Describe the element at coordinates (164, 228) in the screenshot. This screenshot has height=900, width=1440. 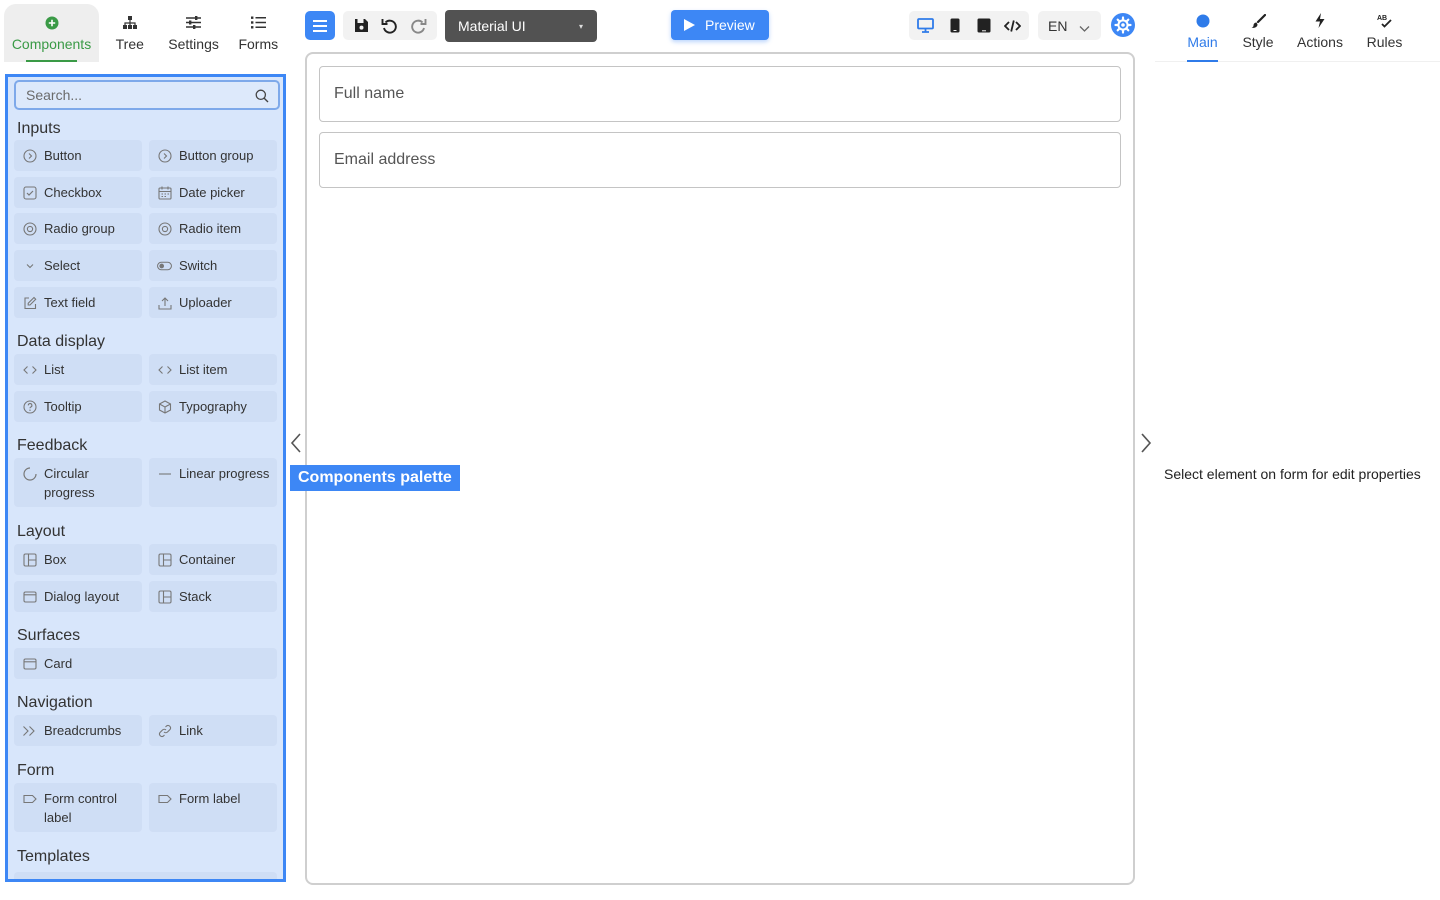
I see `radio-icon` at that location.